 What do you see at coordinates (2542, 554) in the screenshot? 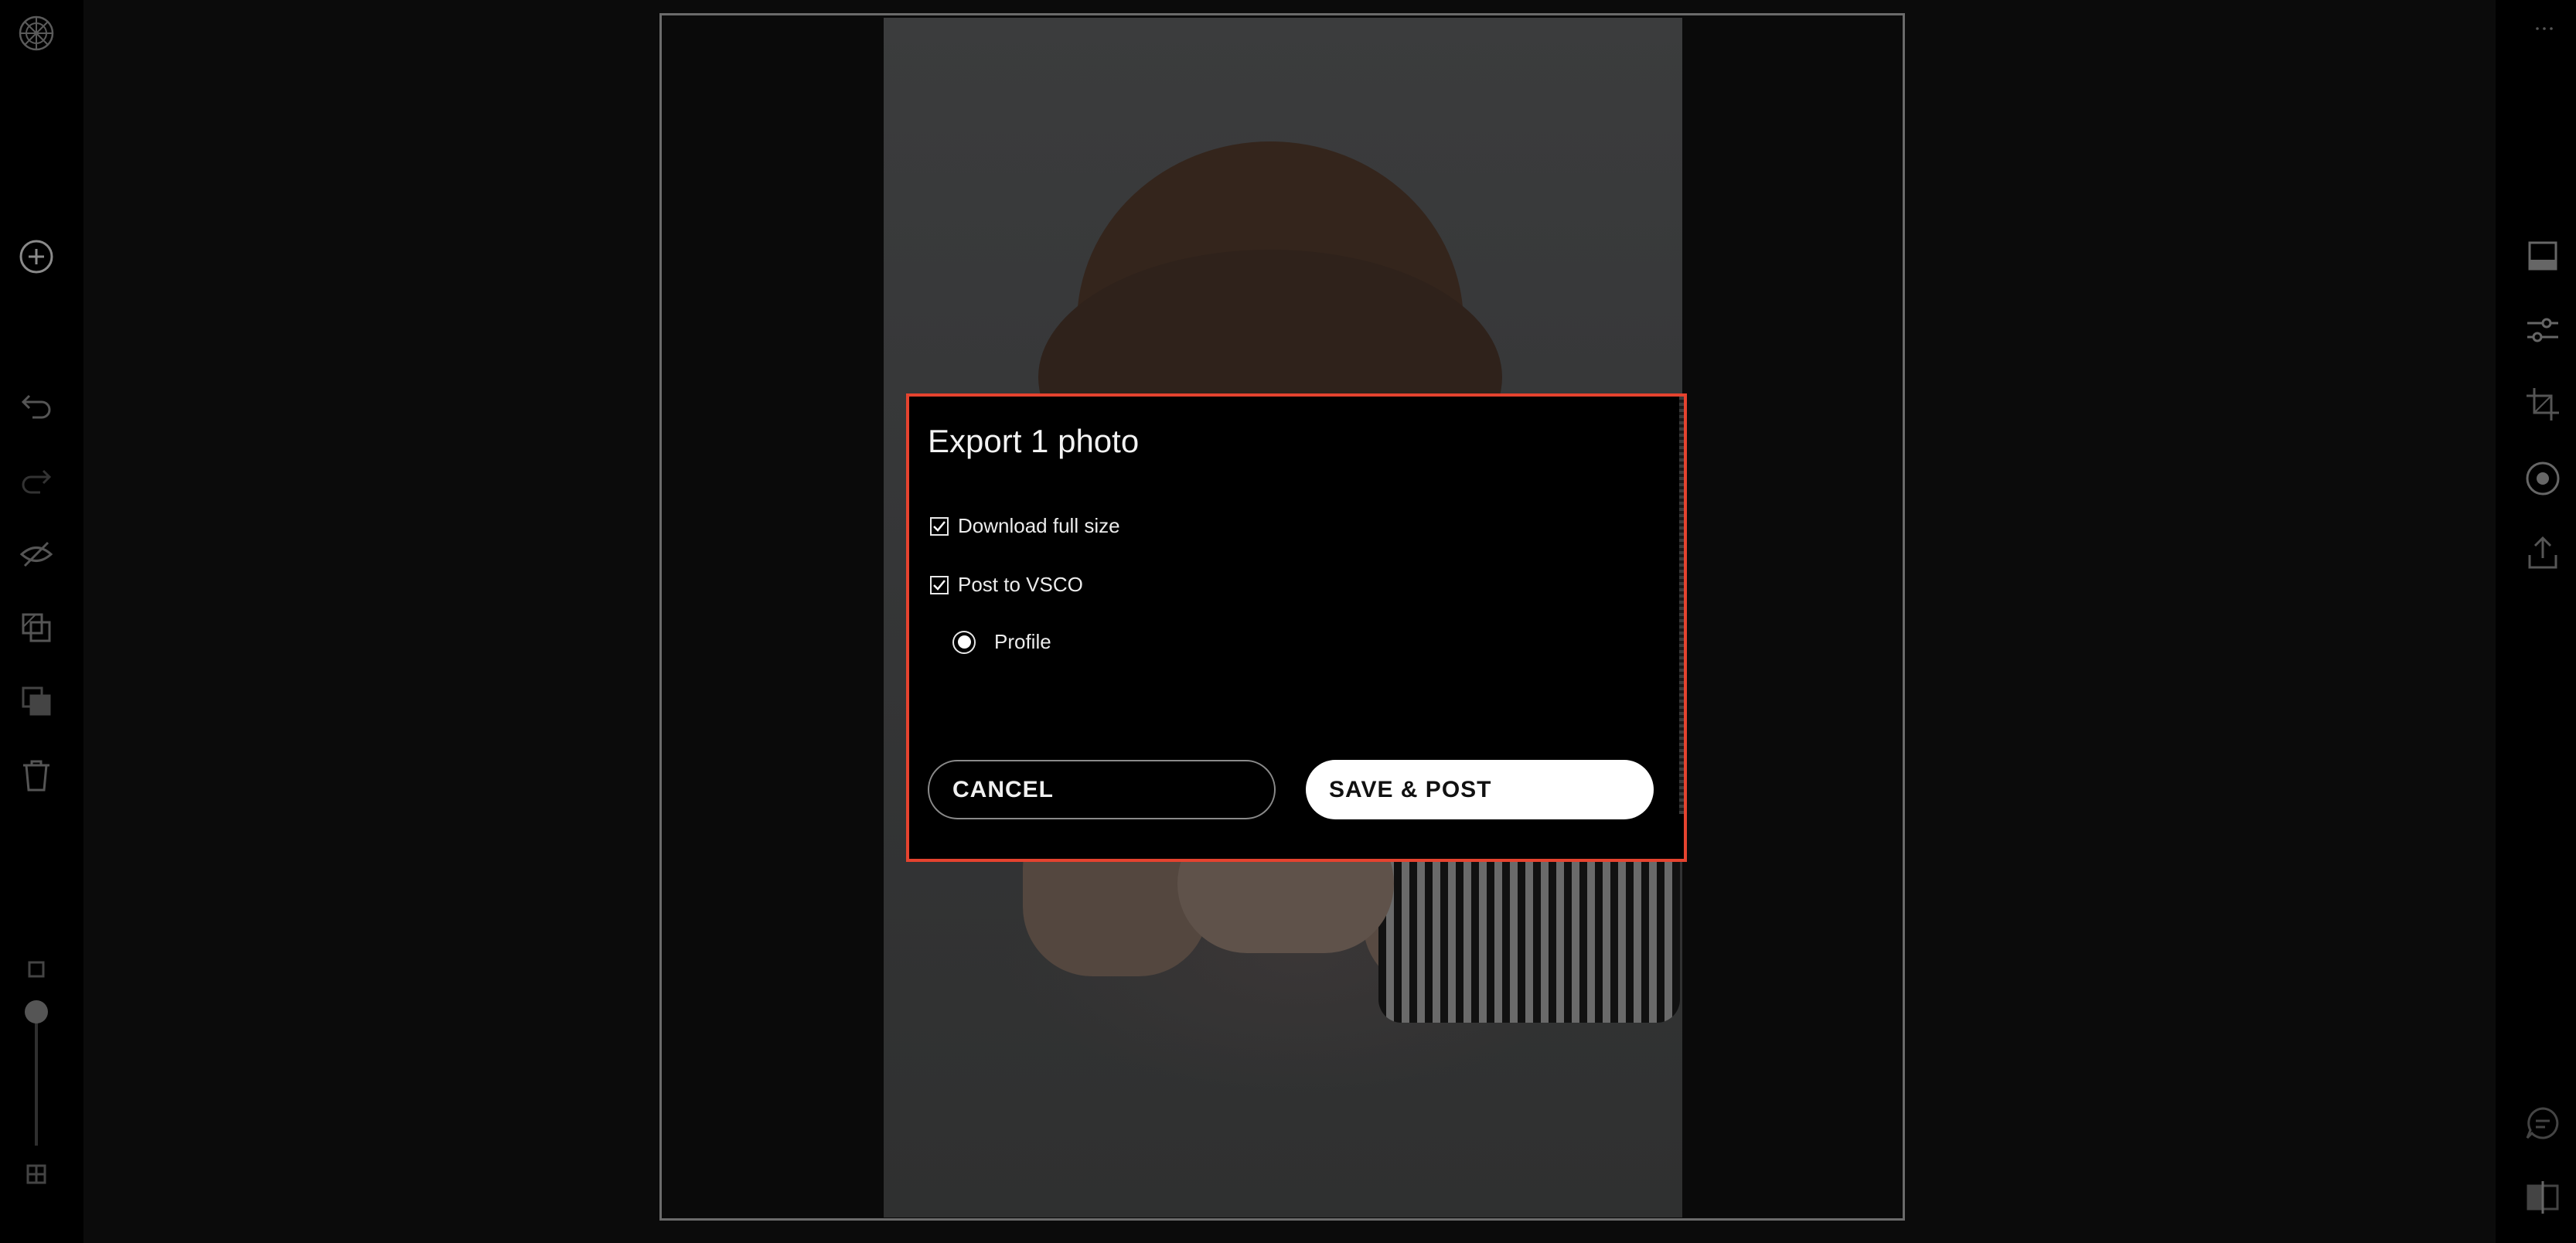
I see `export-icon` at bounding box center [2542, 554].